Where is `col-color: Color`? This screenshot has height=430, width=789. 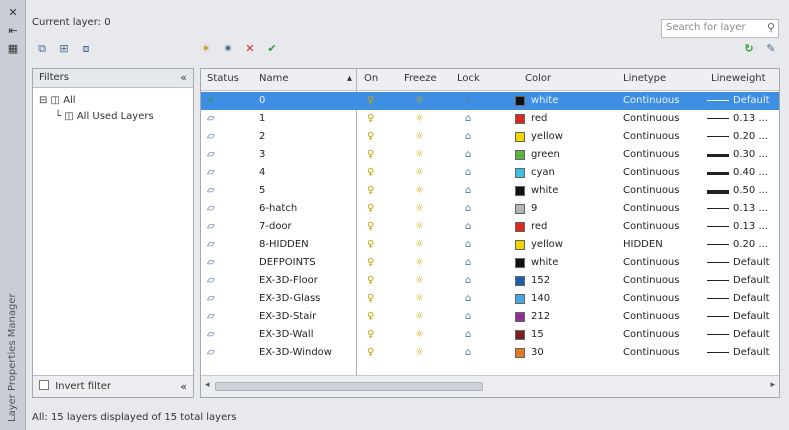
col-color: Color is located at coordinates (538, 78).